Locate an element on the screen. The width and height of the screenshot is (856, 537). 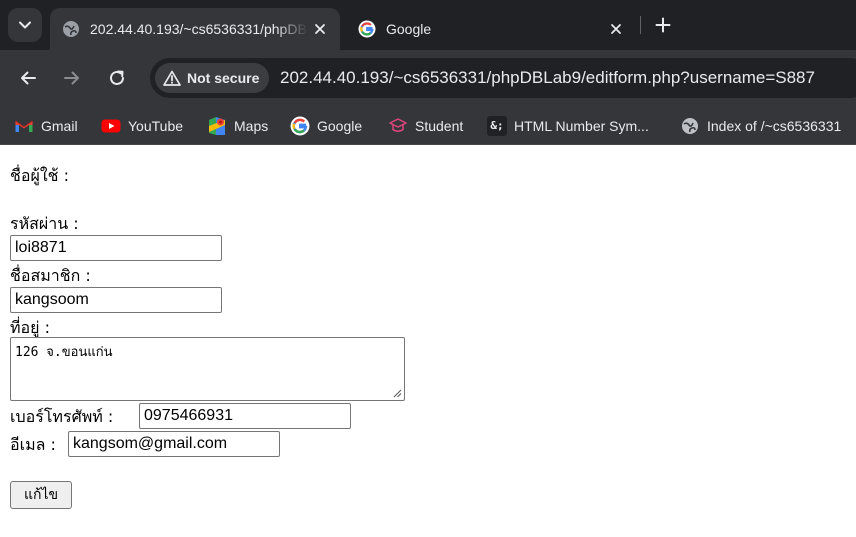
bookmark-label: Index of /~cs6536331 is located at coordinates (774, 125).